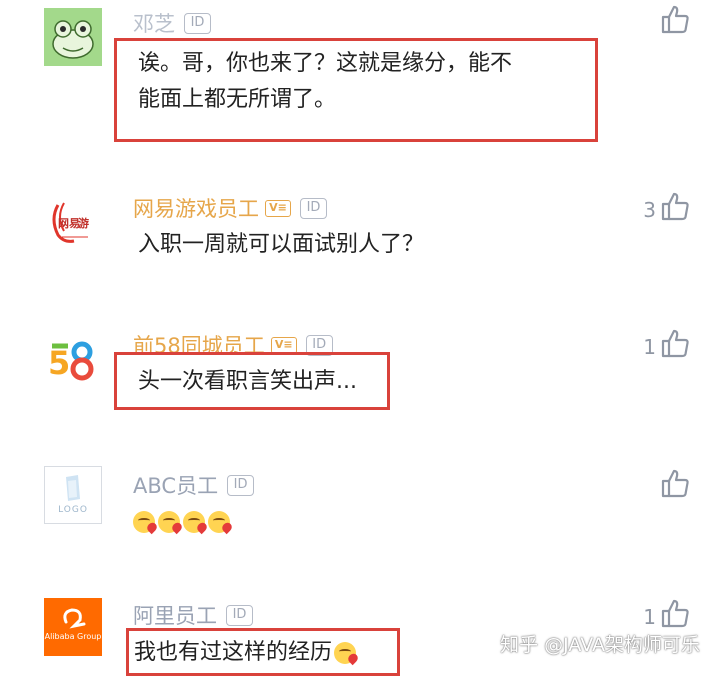 This screenshot has width=720, height=681. I want to click on user-name: 邓芝, so click(154, 23).